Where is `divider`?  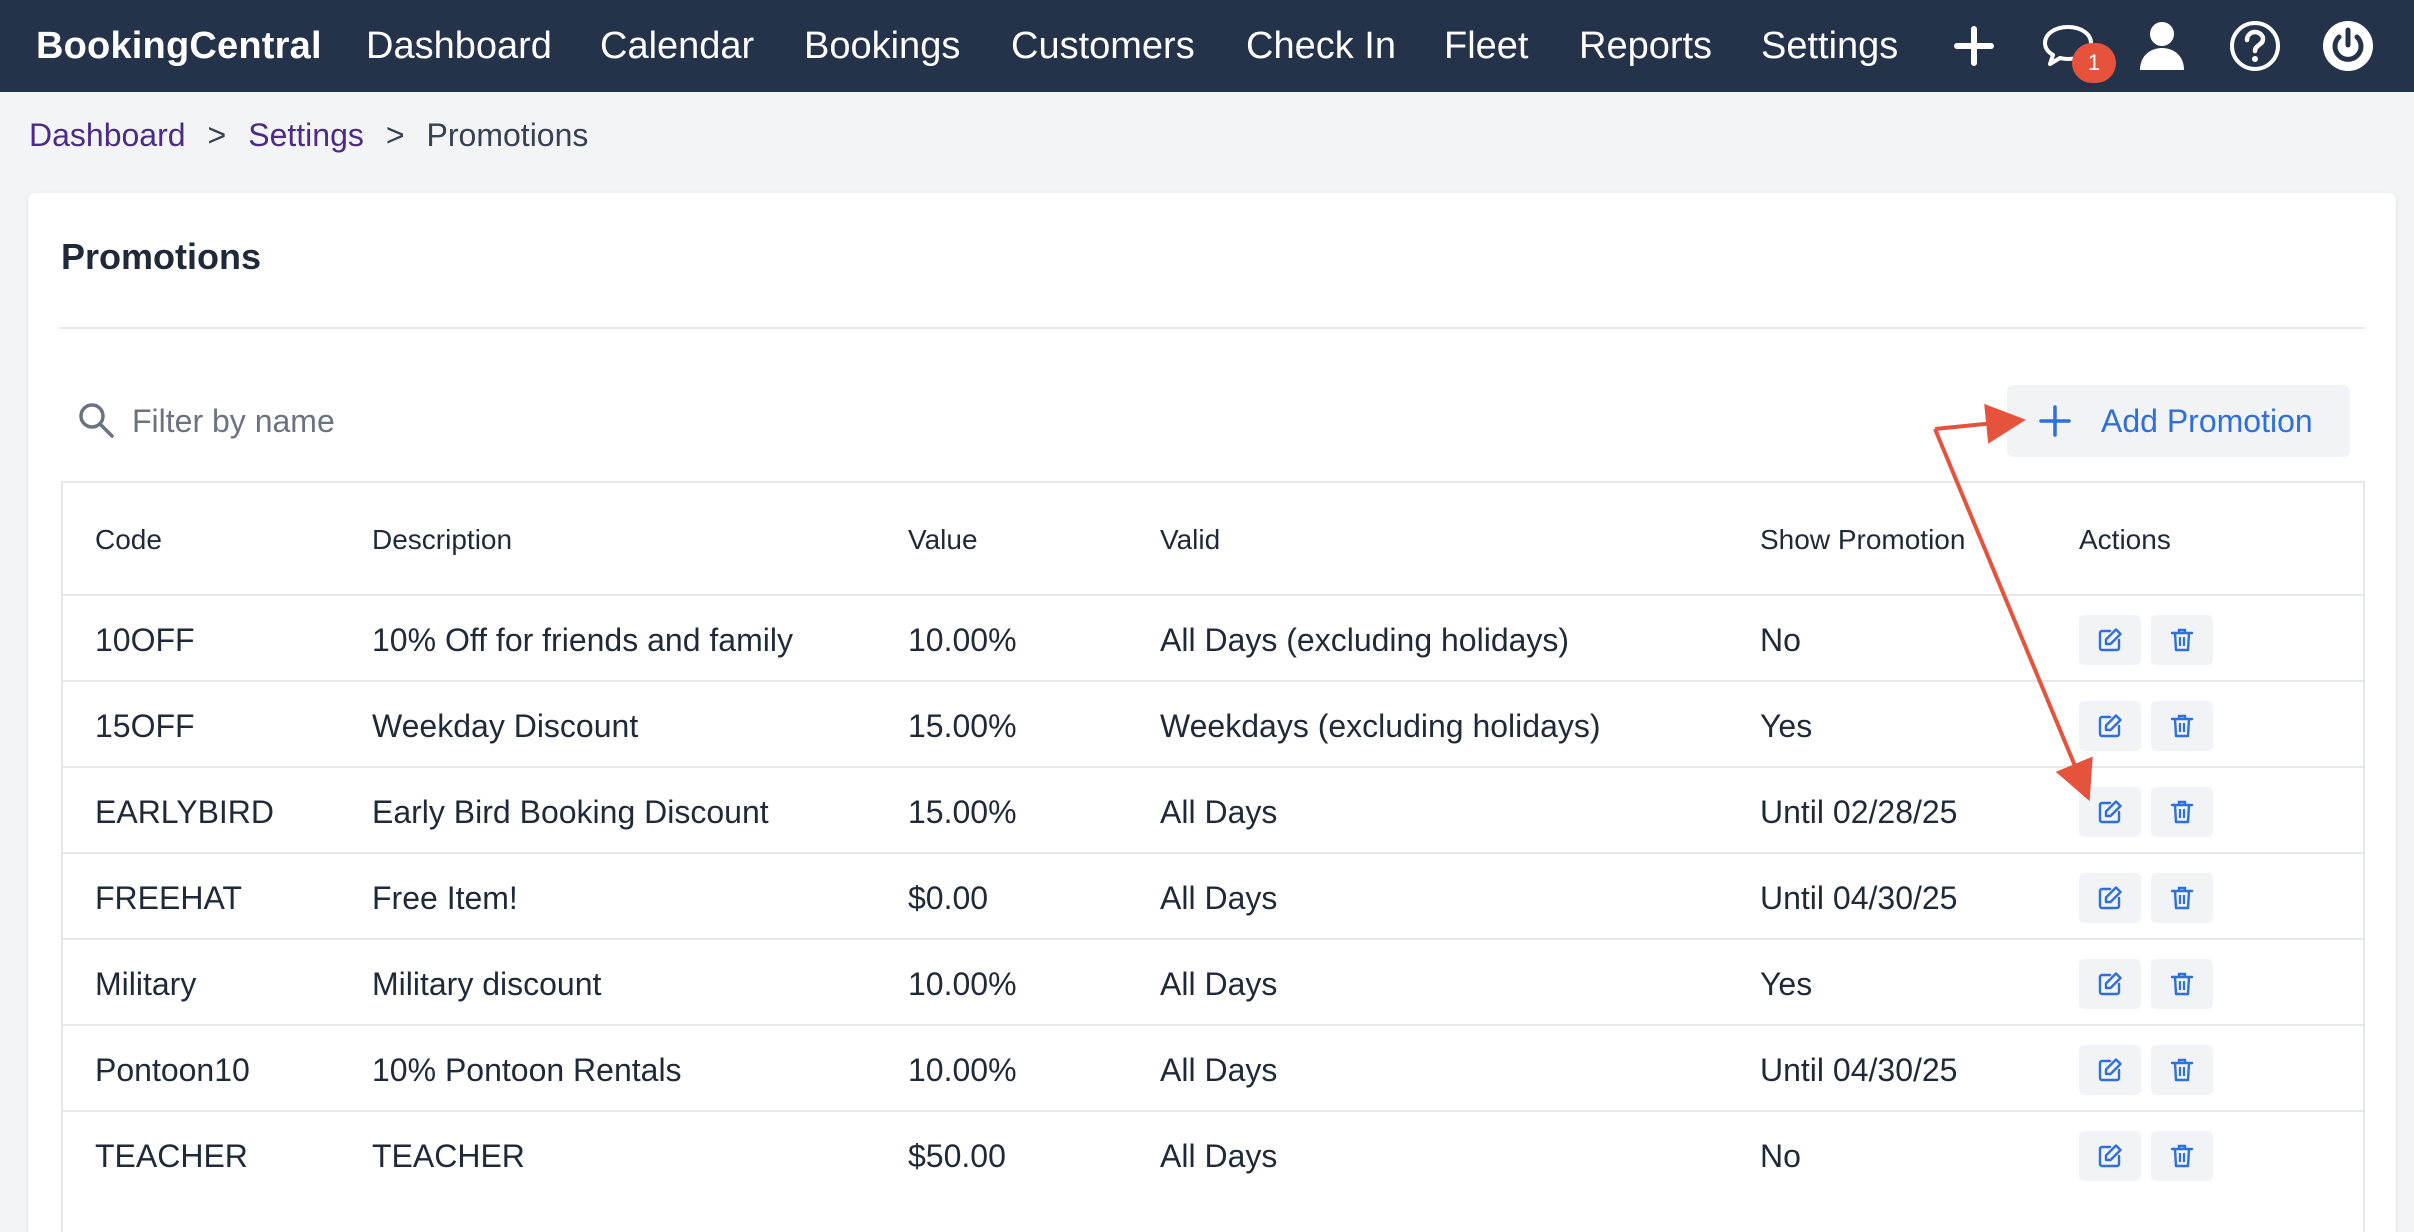
divider is located at coordinates (1212, 328).